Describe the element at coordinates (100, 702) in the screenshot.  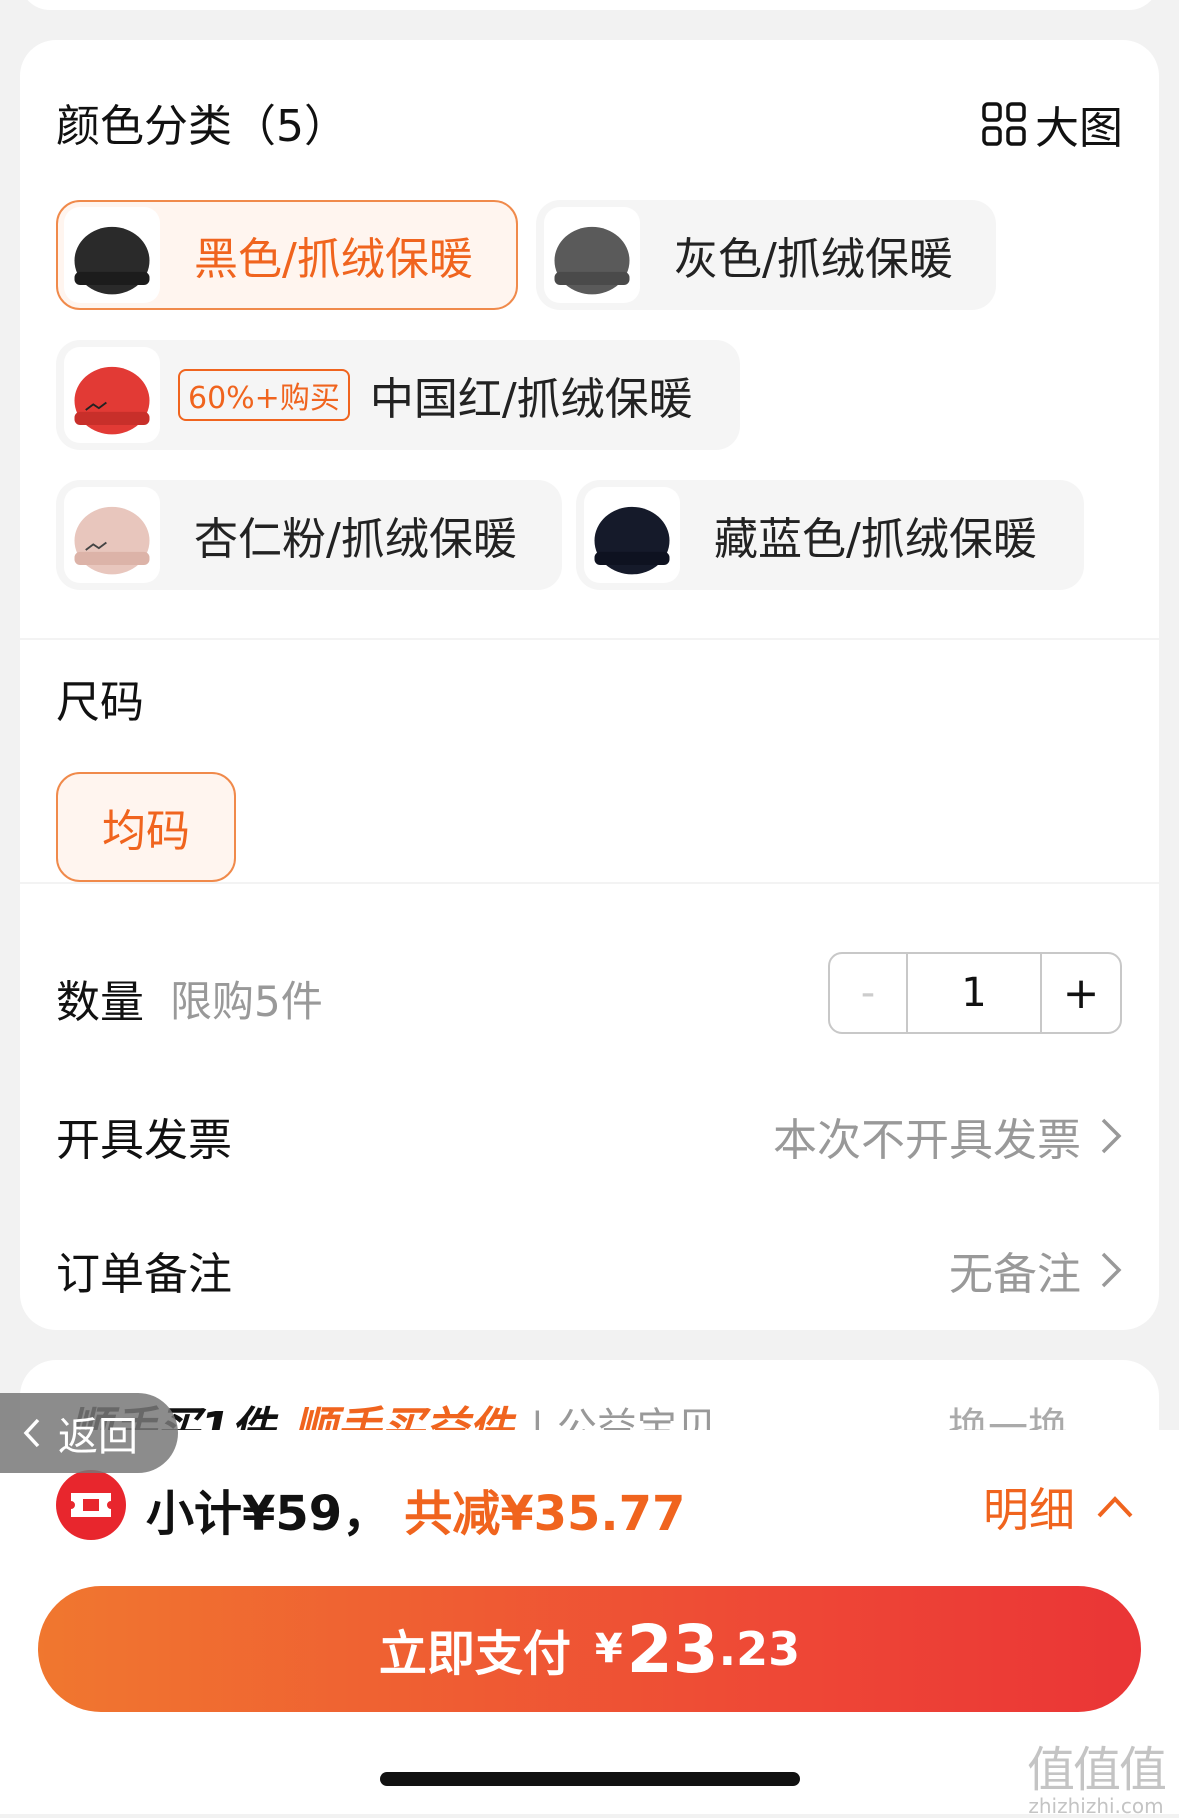
I see `size-section-title: 尺码` at that location.